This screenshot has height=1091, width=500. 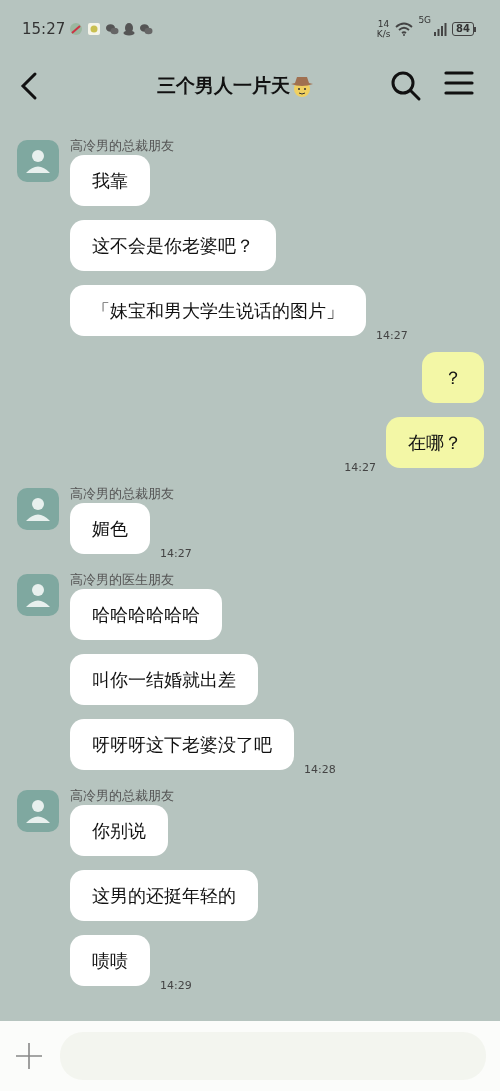 I want to click on wifi-icon, so click(x=404, y=29).